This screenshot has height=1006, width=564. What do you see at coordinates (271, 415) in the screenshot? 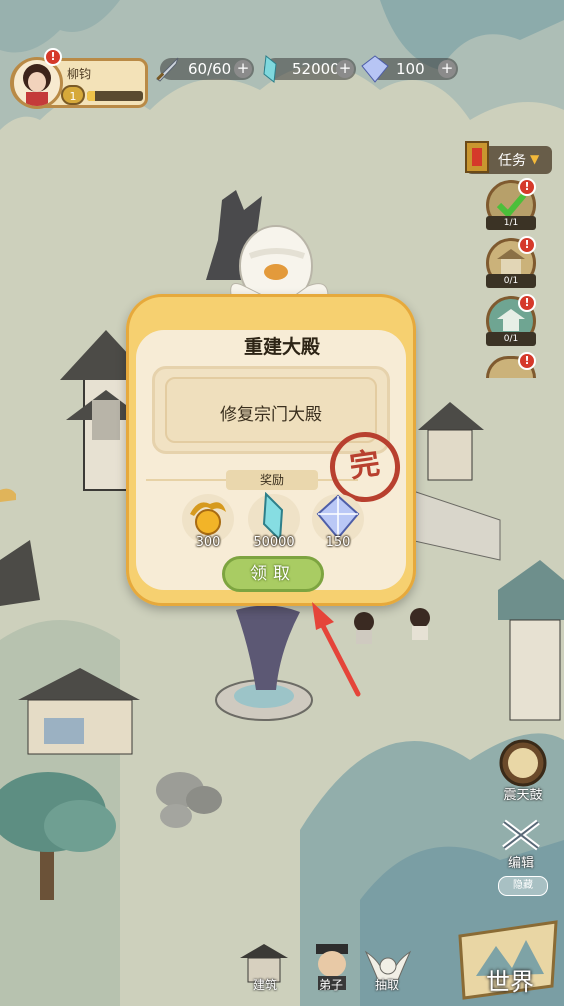
I see `task-name: 修复宗门大殿` at bounding box center [271, 415].